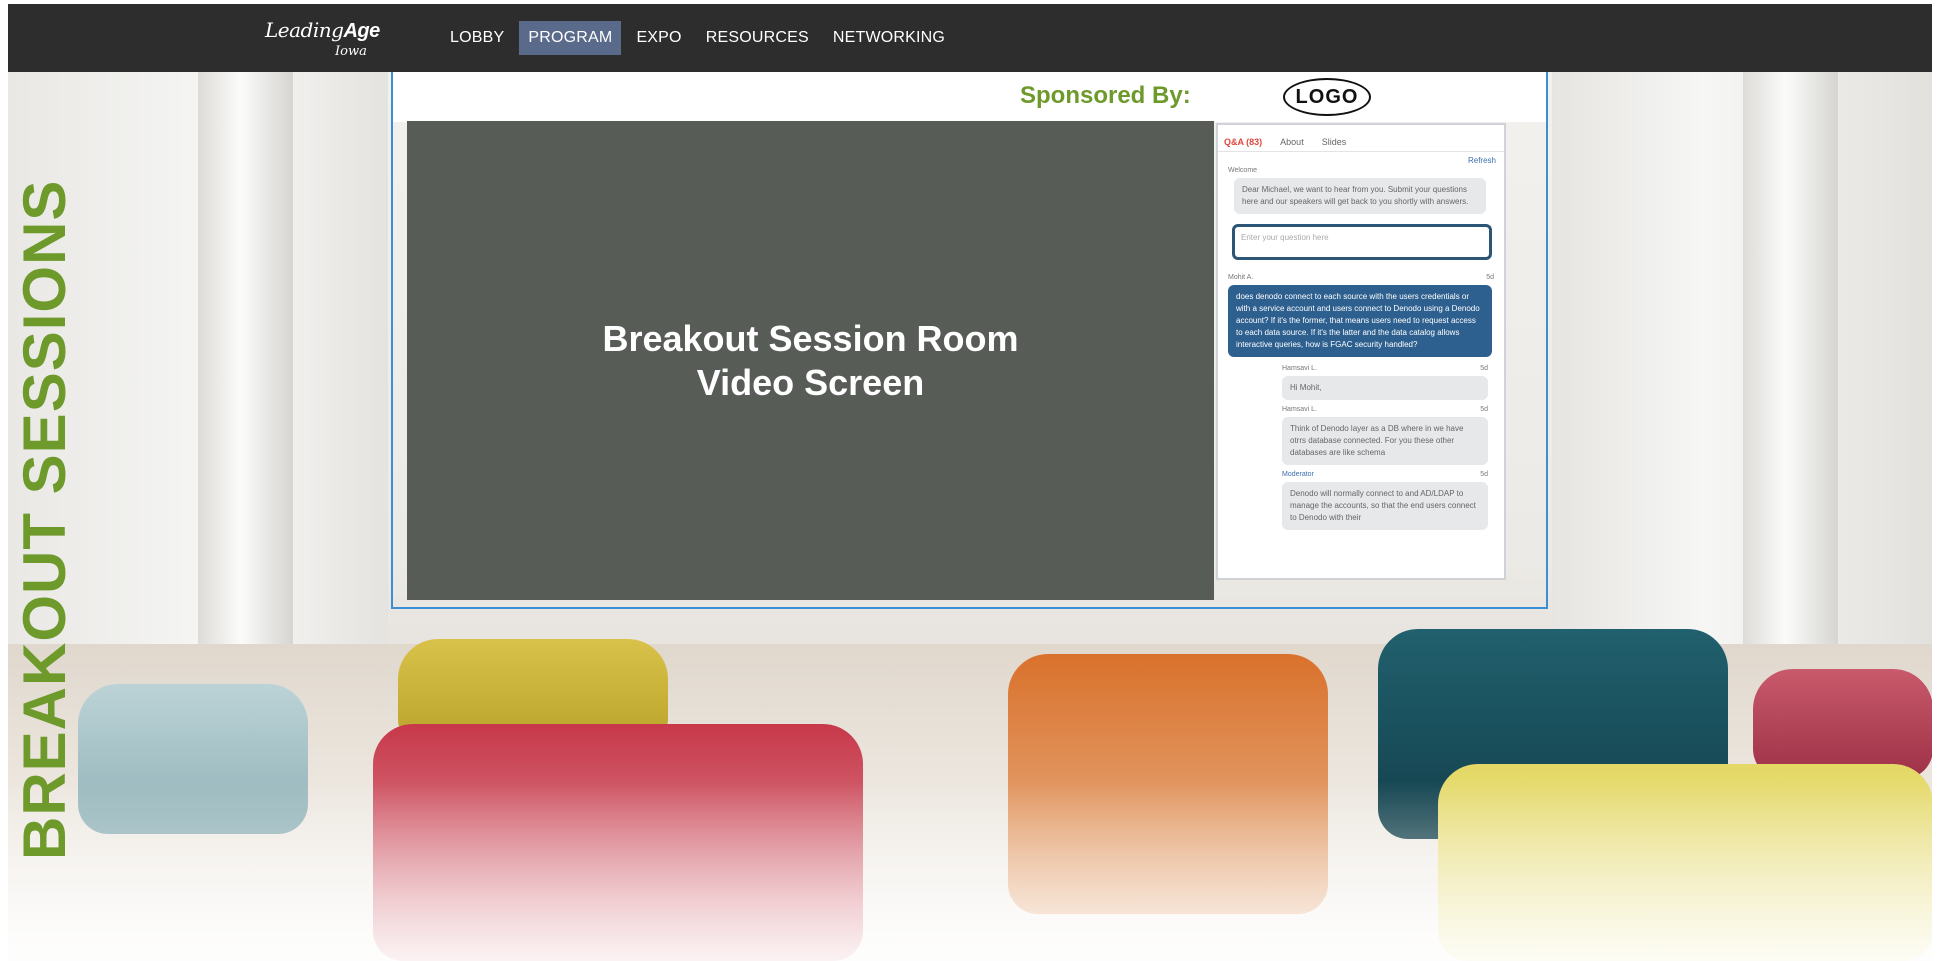 This screenshot has width=1939, height=961. What do you see at coordinates (1361, 158) in the screenshot?
I see `refresh-link: Refresh` at bounding box center [1361, 158].